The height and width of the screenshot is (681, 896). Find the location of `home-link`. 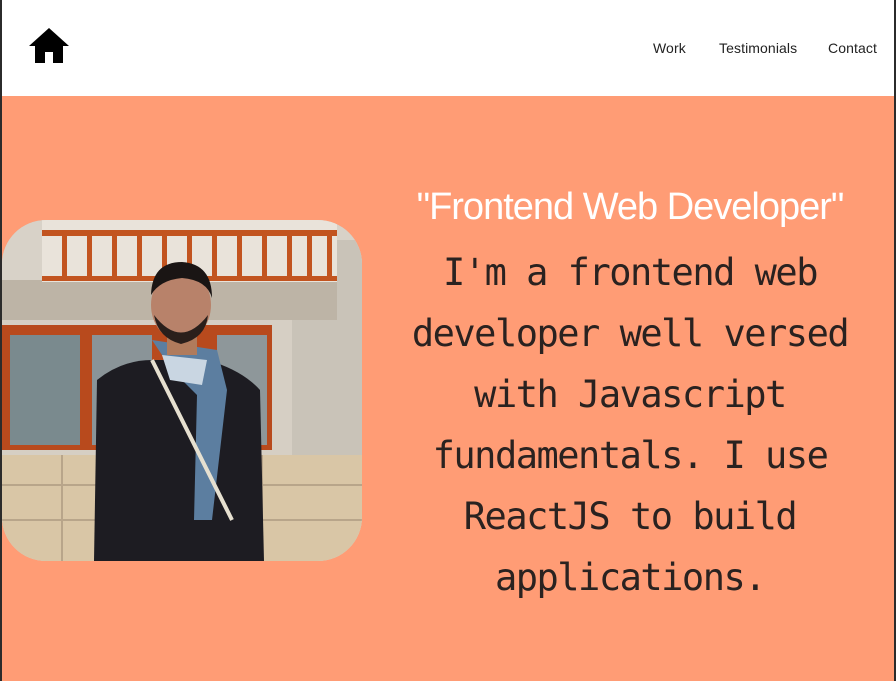

home-link is located at coordinates (49, 46).